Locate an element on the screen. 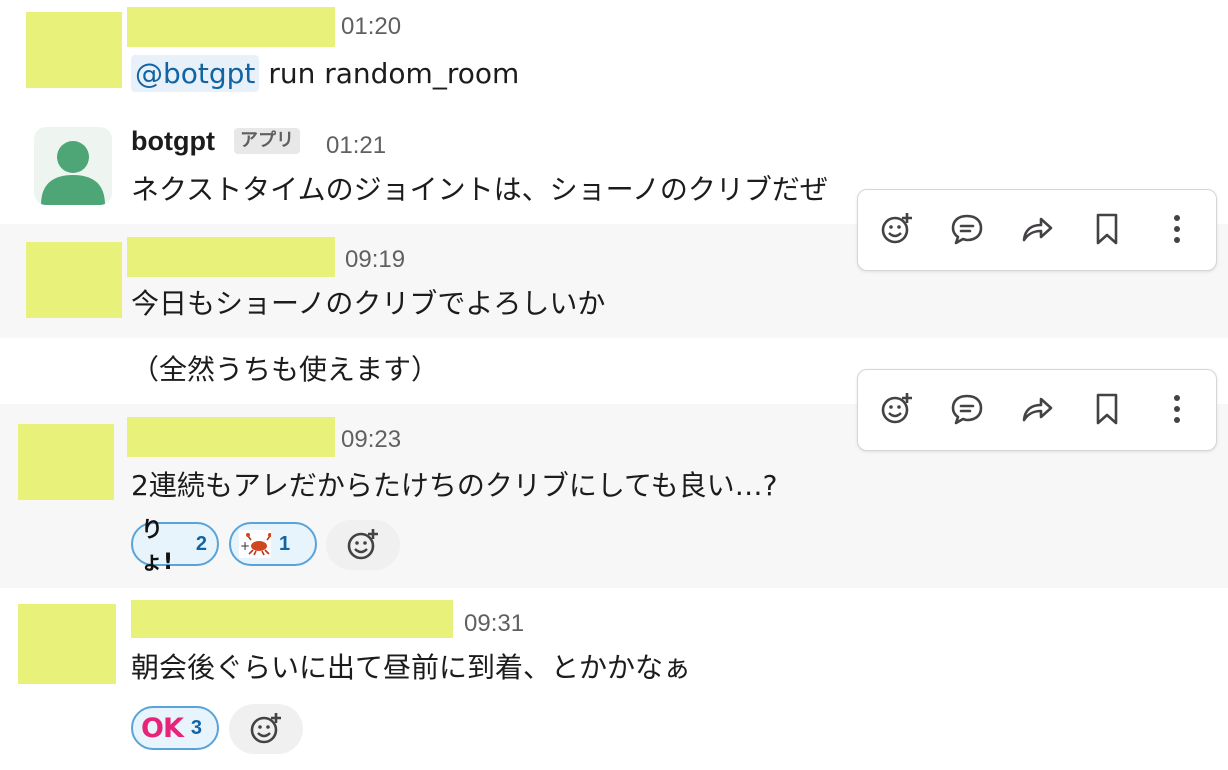  message-timestamp: 09:31 is located at coordinates (494, 624).